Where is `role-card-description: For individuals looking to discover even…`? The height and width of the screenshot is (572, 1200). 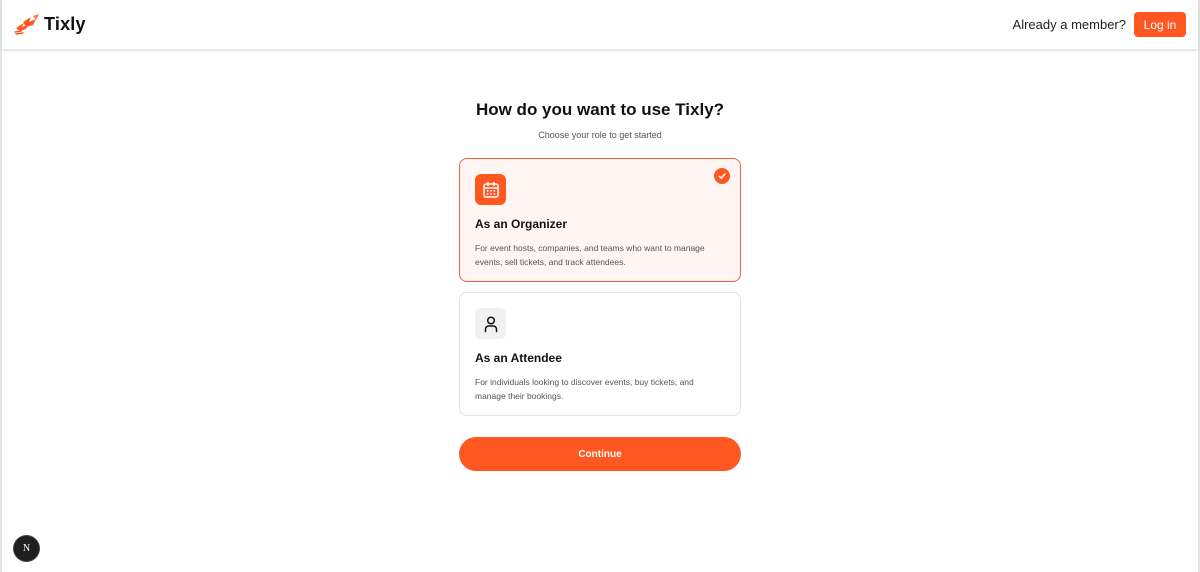 role-card-description: For individuals looking to discover even… is located at coordinates (584, 389).